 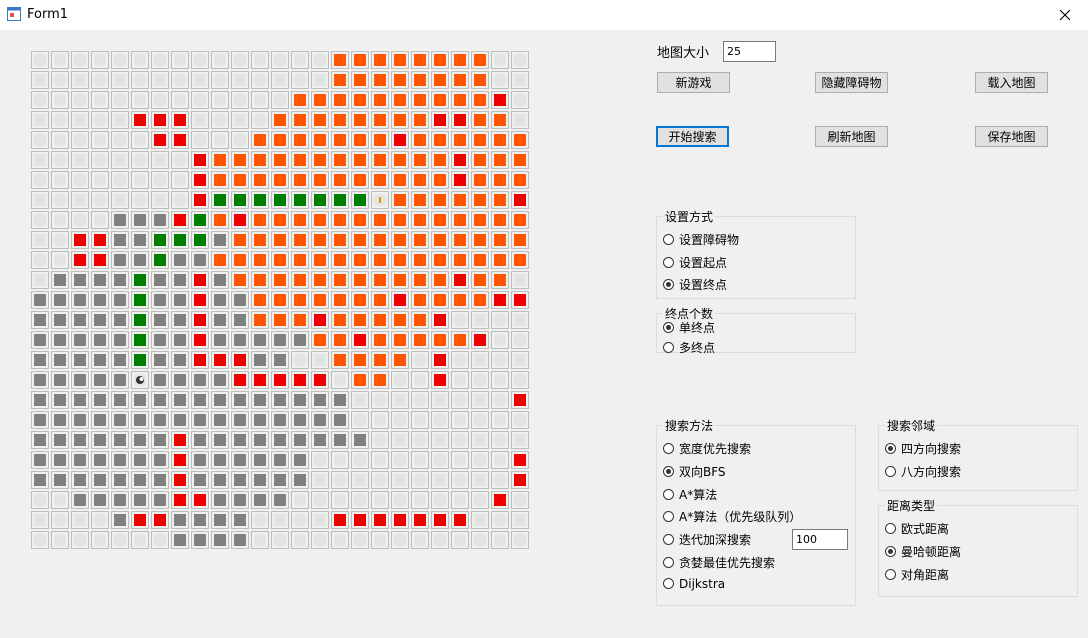 I want to click on radio-button-icon, so click(x=668, y=494).